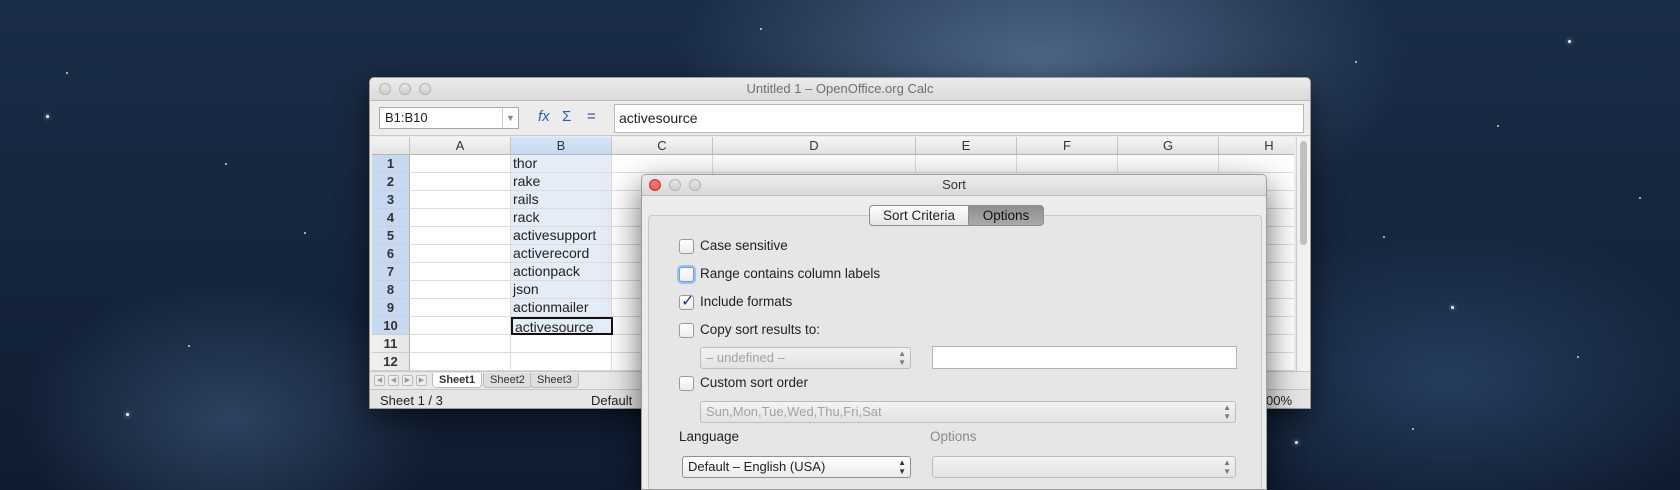 Image resolution: width=1680 pixels, height=490 pixels. What do you see at coordinates (460, 290) in the screenshot?
I see `cell-a8` at bounding box center [460, 290].